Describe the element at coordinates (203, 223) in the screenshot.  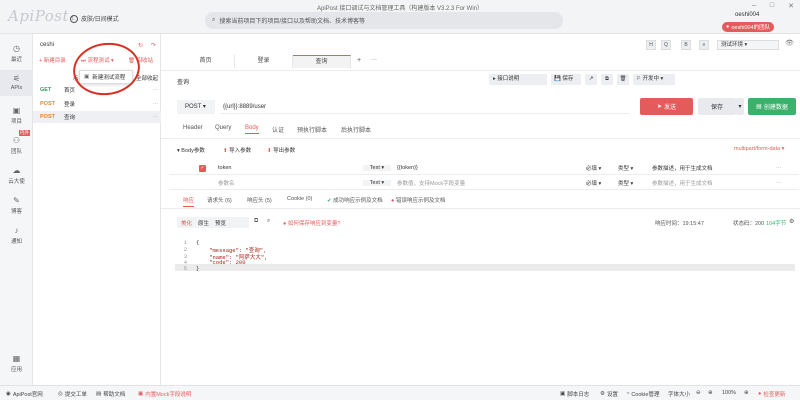
I see `view-raw: 原生` at that location.